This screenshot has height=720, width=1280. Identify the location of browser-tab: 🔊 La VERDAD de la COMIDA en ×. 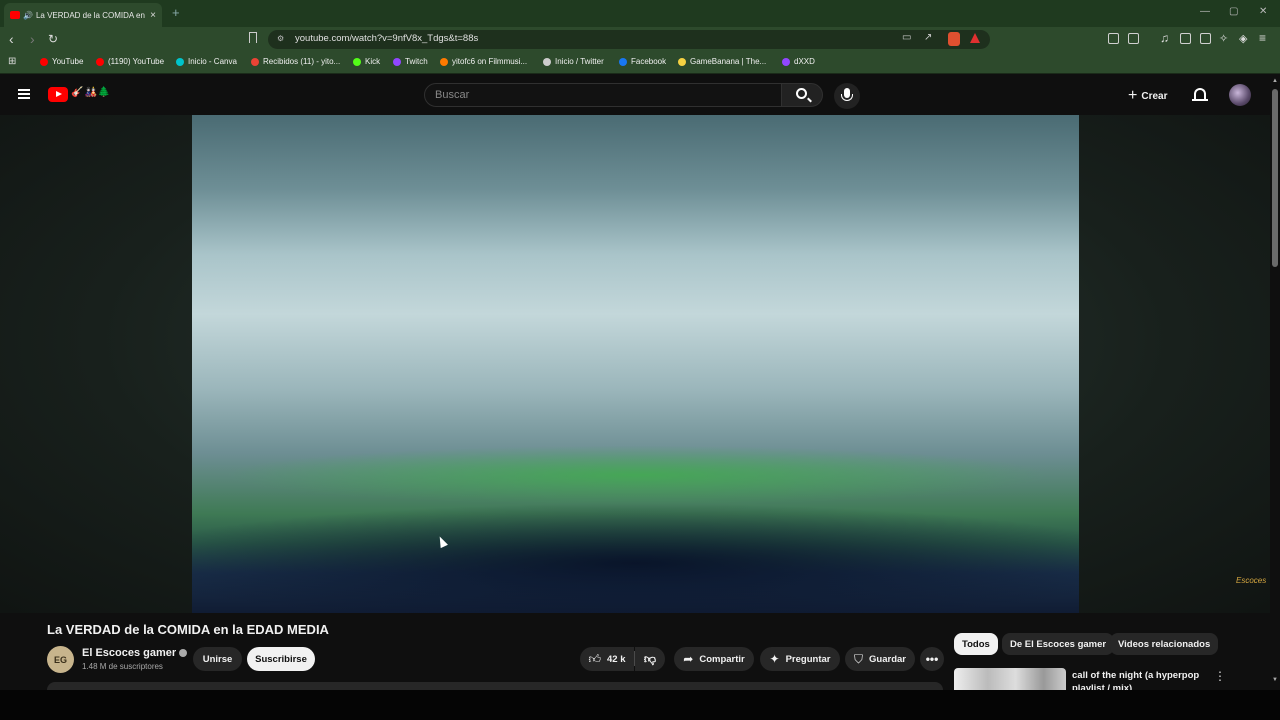
(83, 15).